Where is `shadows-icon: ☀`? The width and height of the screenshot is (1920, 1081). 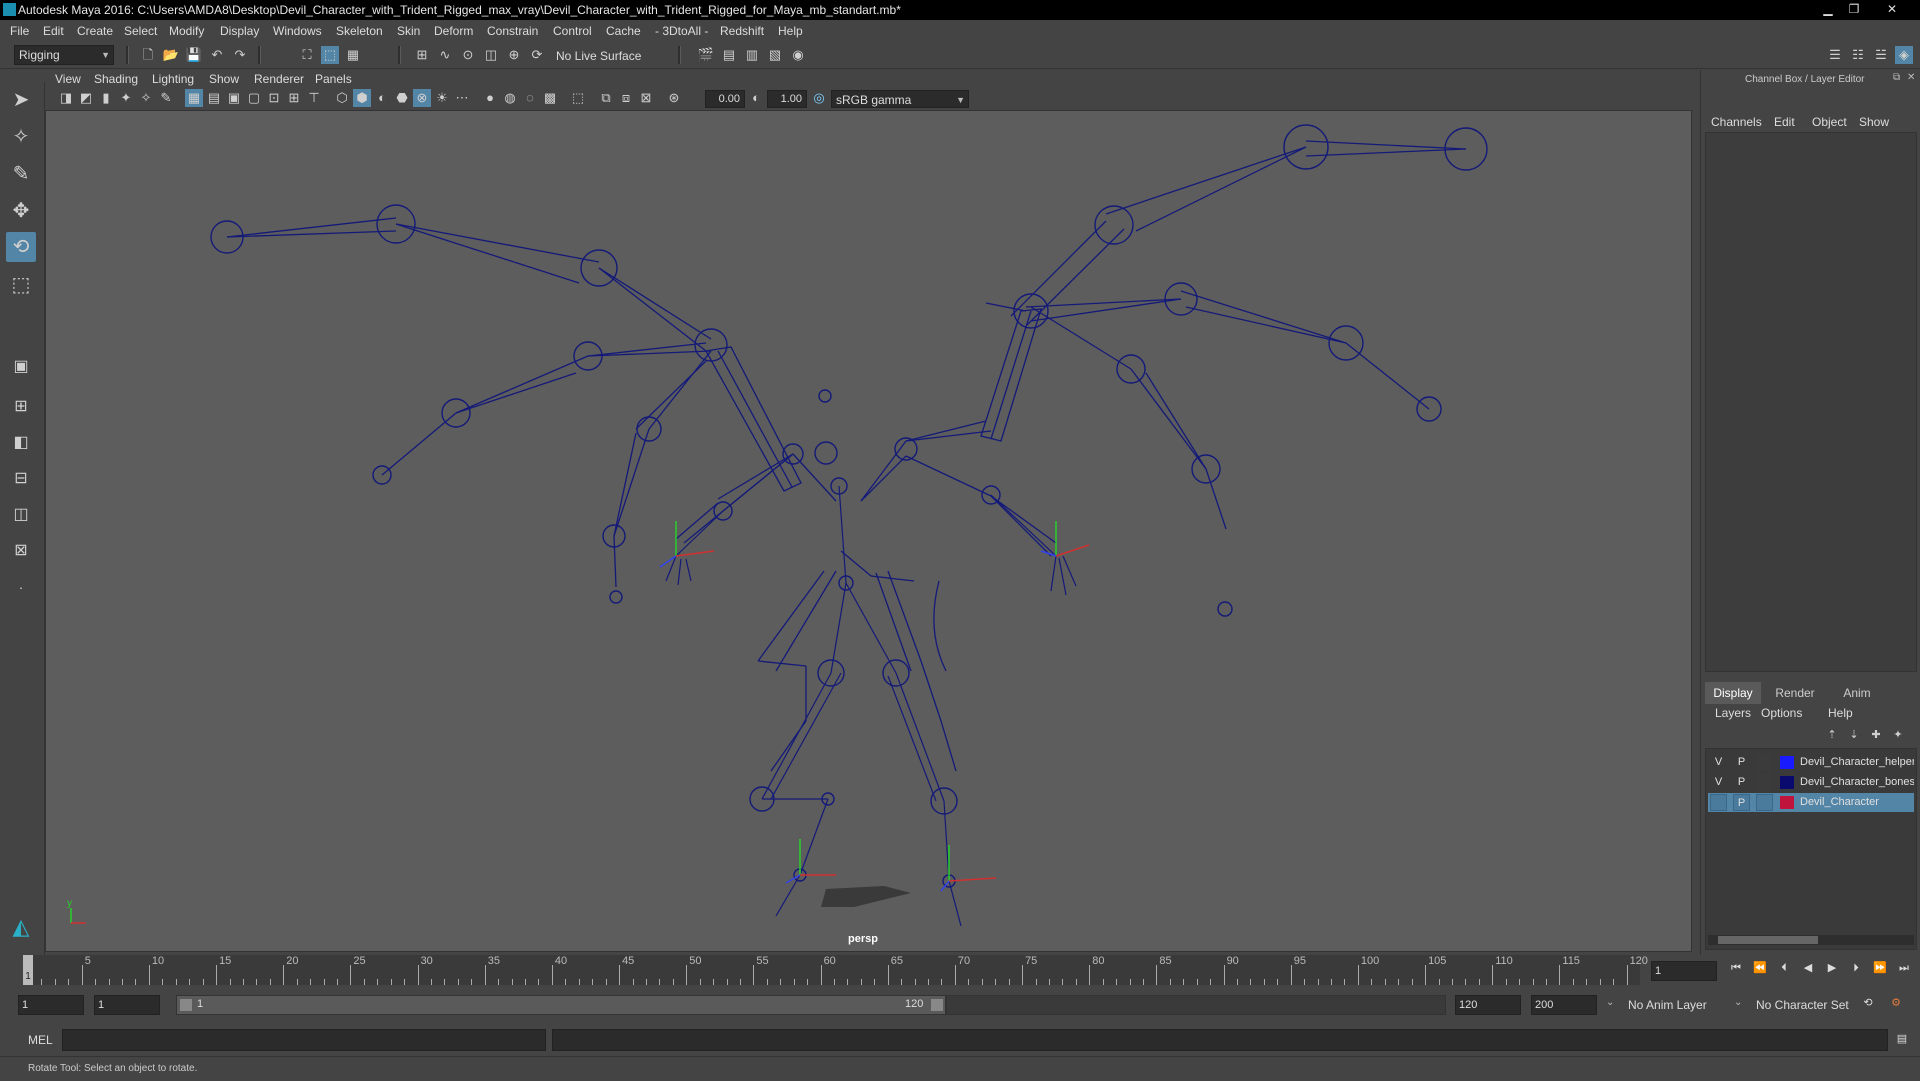
shadows-icon: ☀ is located at coordinates (442, 98).